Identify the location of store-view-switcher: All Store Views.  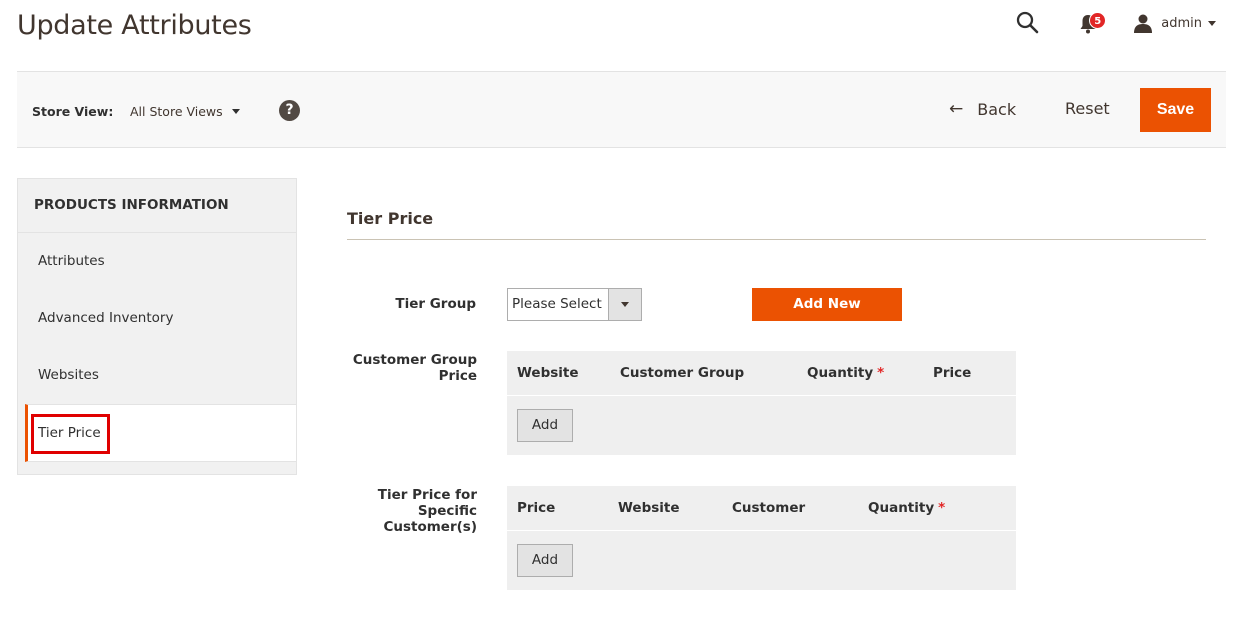
(185, 111).